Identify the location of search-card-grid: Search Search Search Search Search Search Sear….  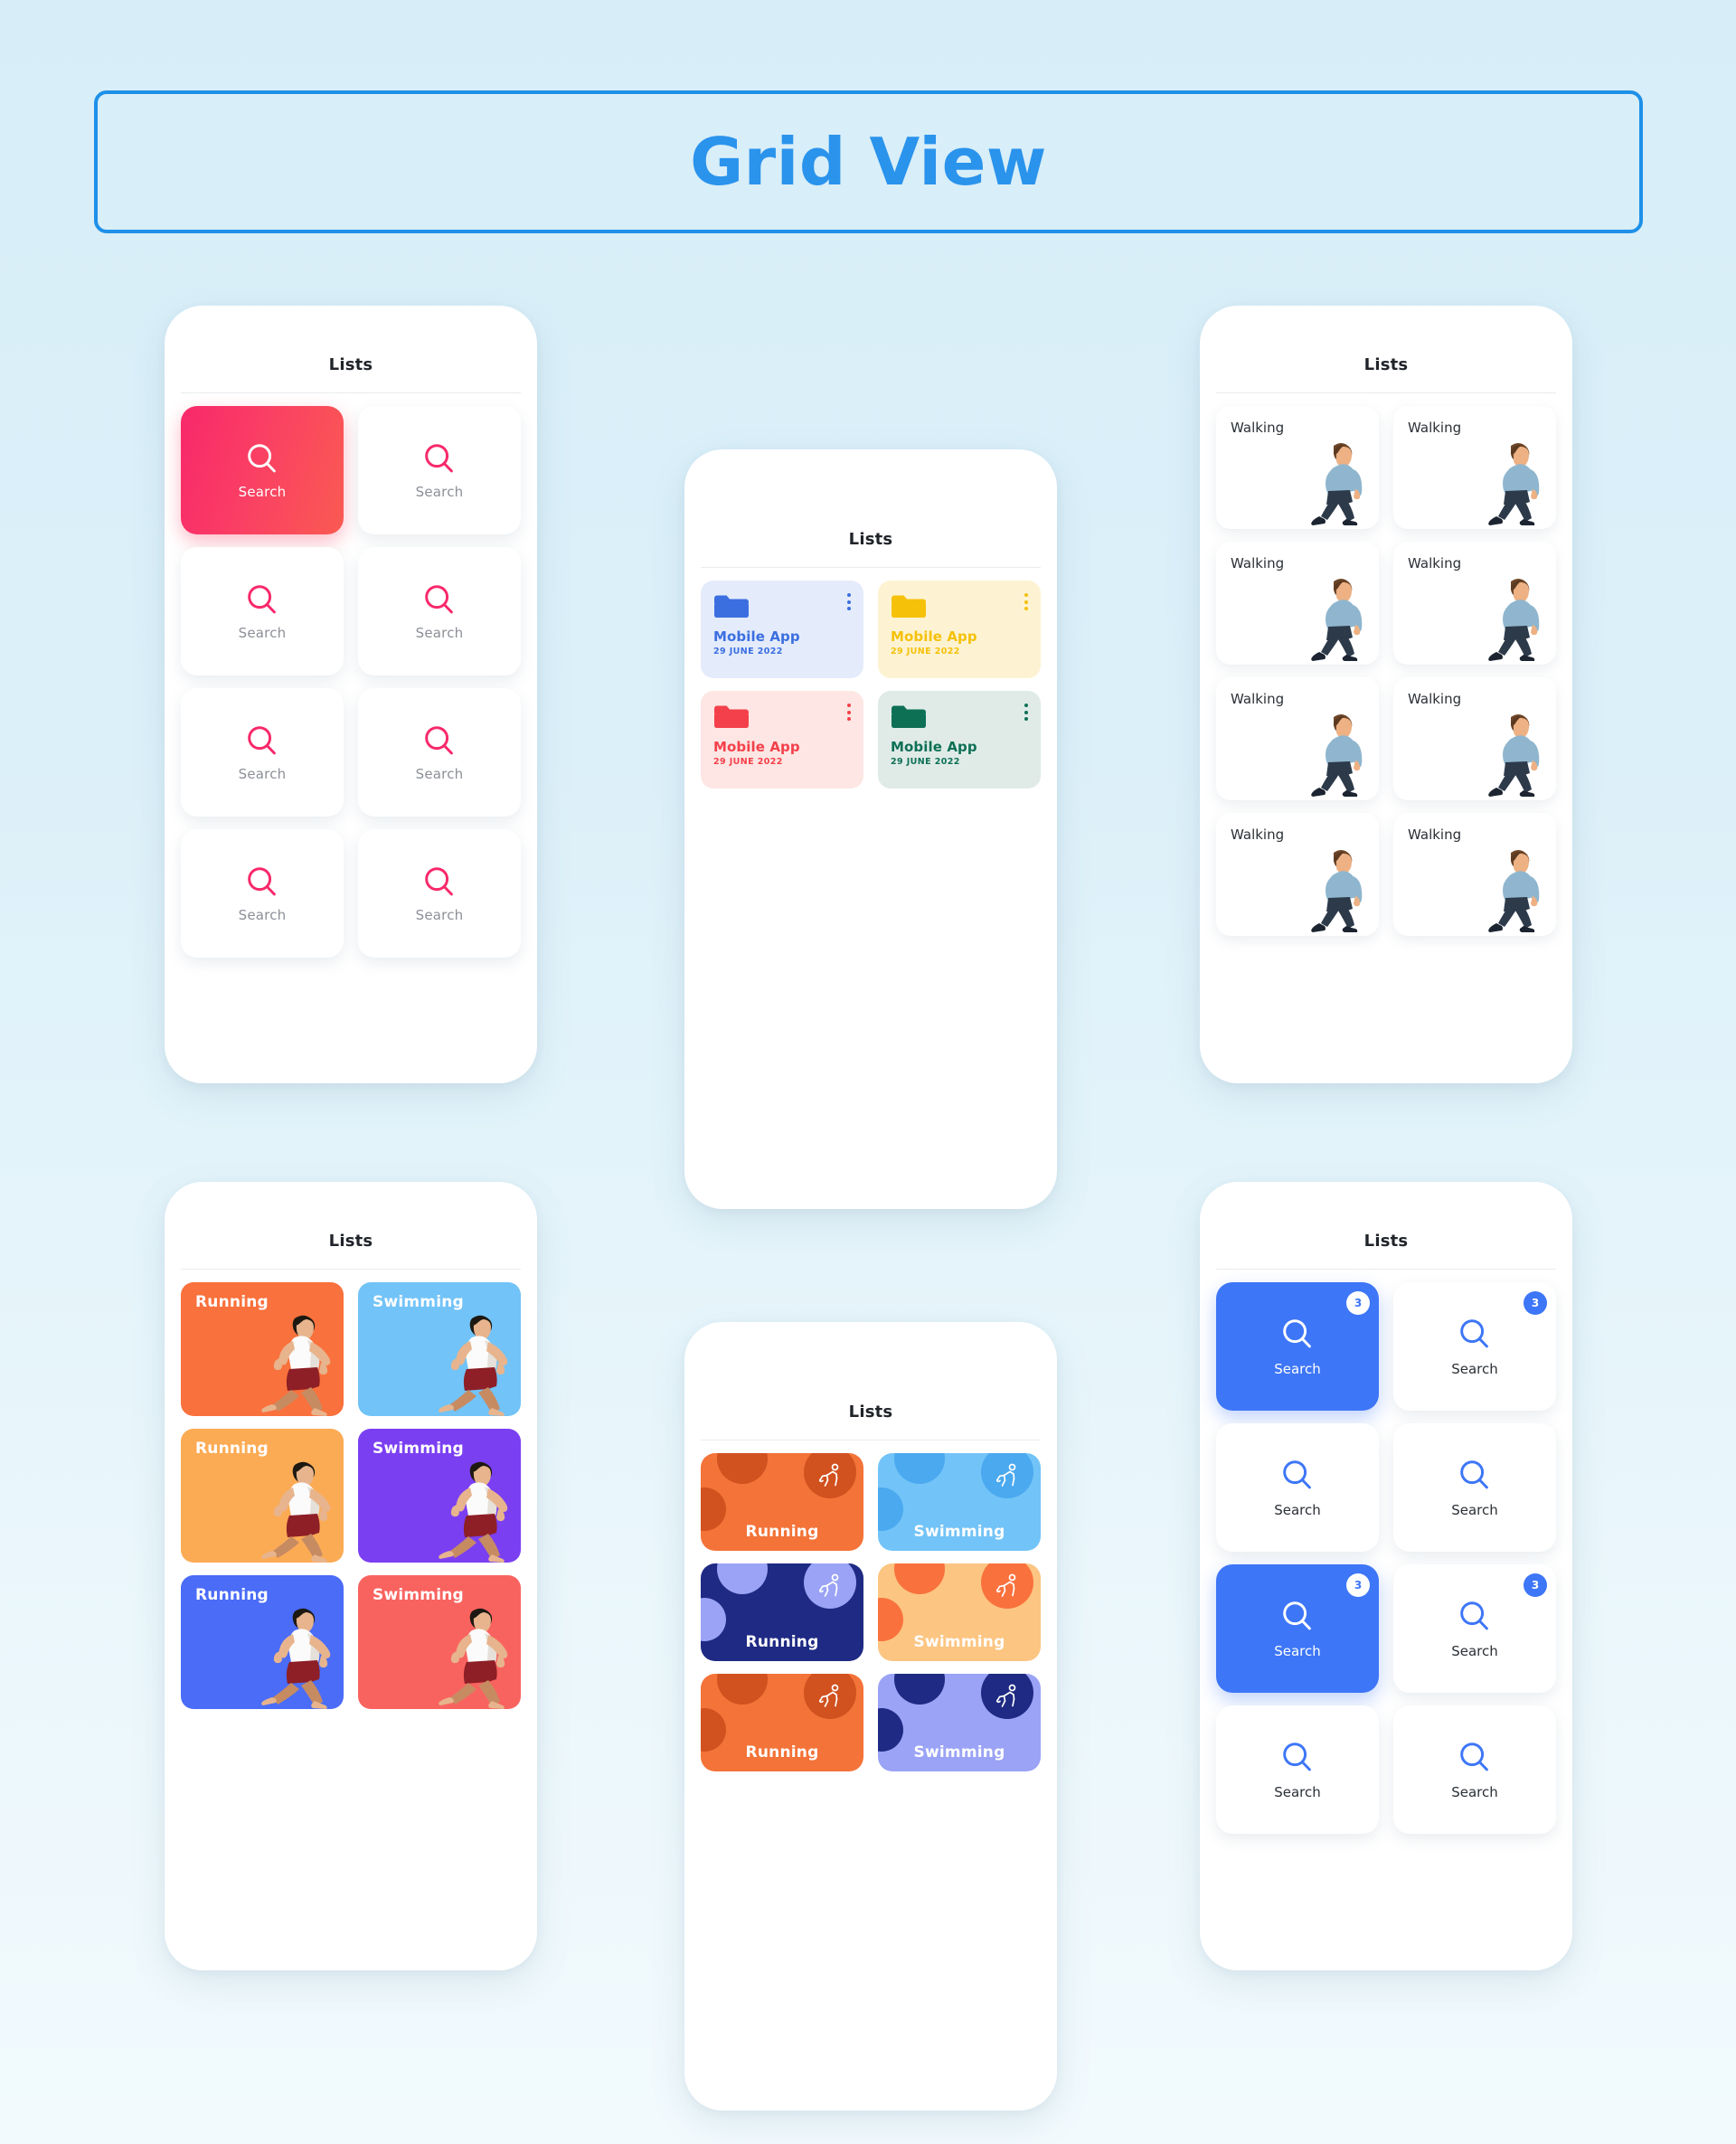
(351, 682).